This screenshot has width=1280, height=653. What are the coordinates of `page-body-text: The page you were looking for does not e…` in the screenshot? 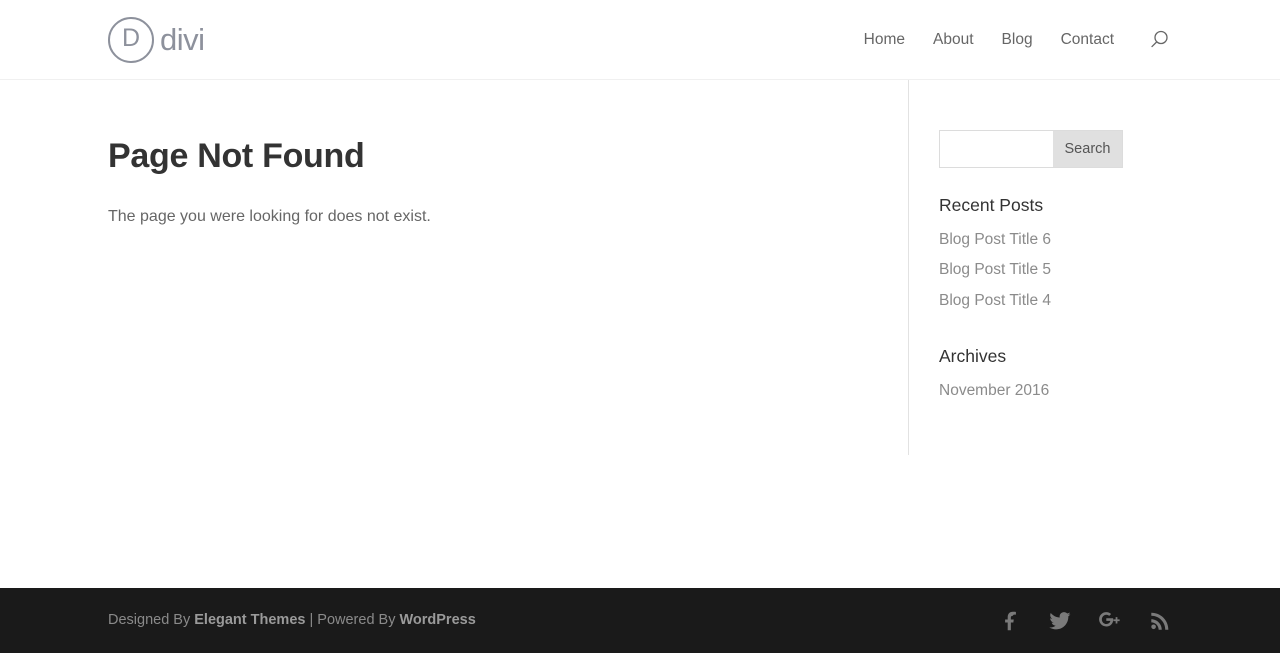 It's located at (269, 217).